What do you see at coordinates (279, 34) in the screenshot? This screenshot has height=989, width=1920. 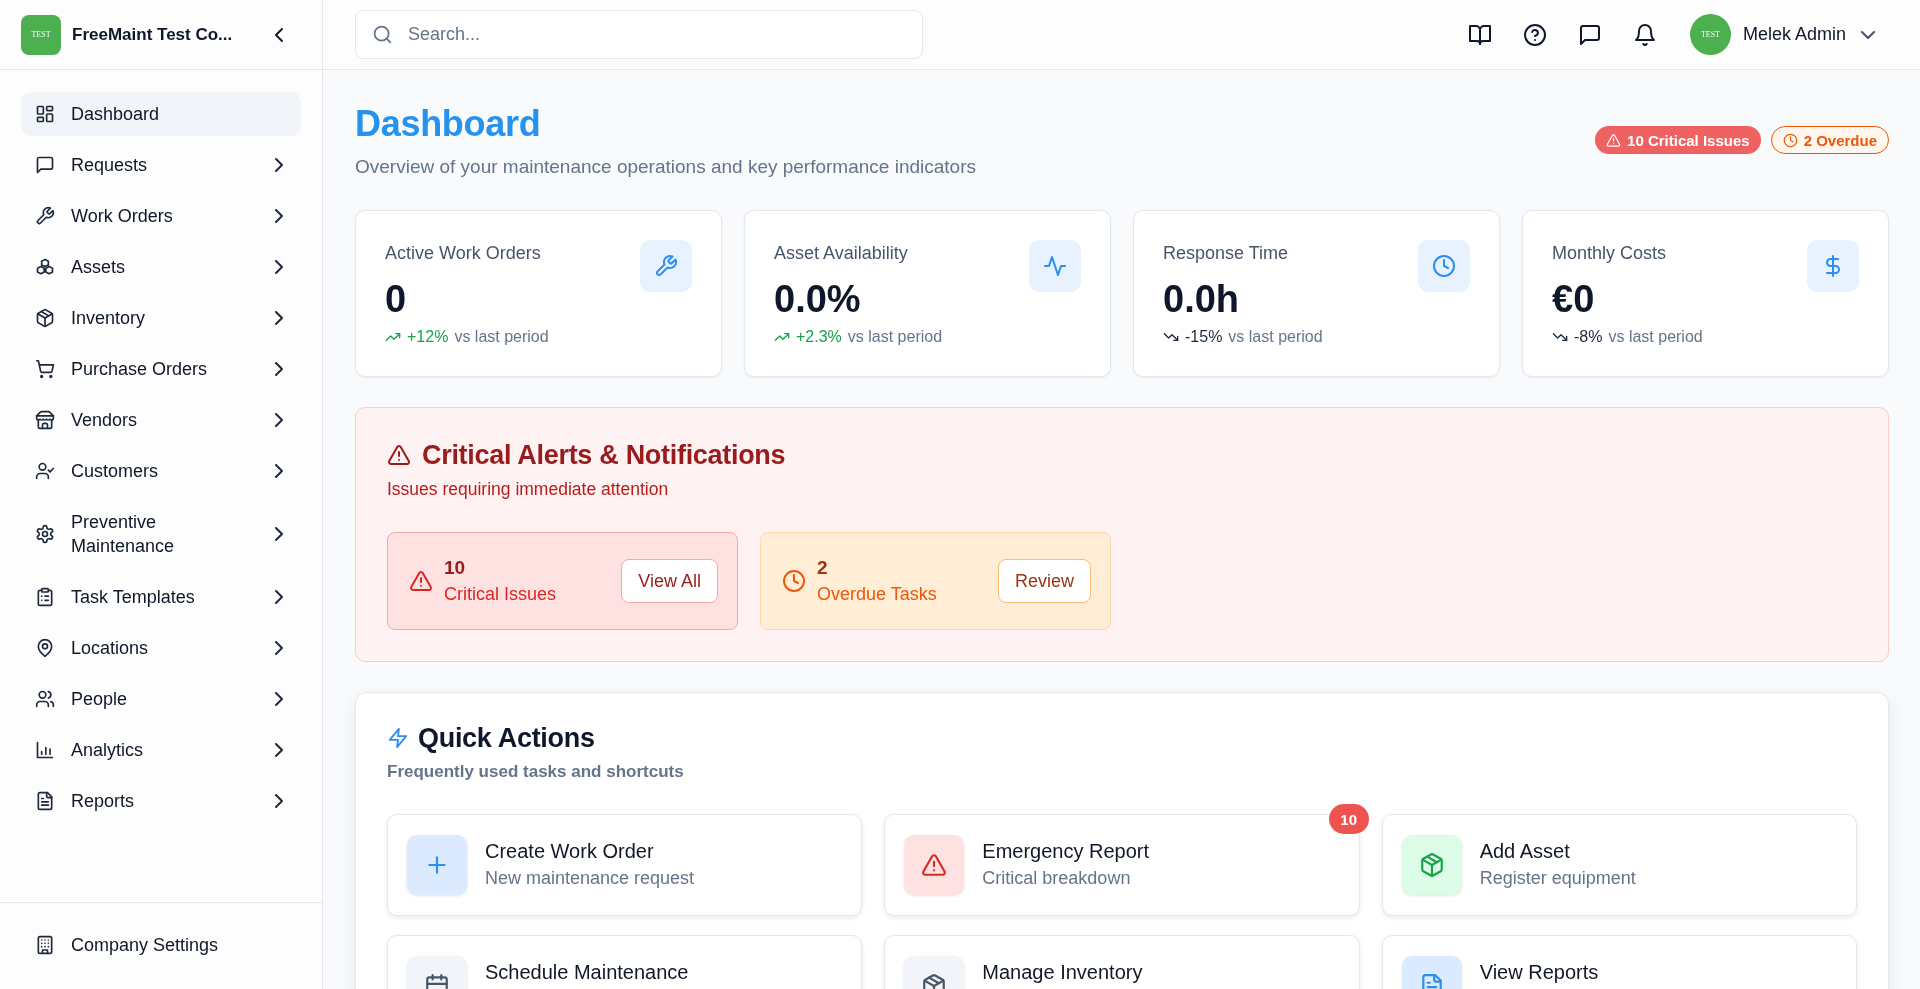 I see `chevron-left-icon` at bounding box center [279, 34].